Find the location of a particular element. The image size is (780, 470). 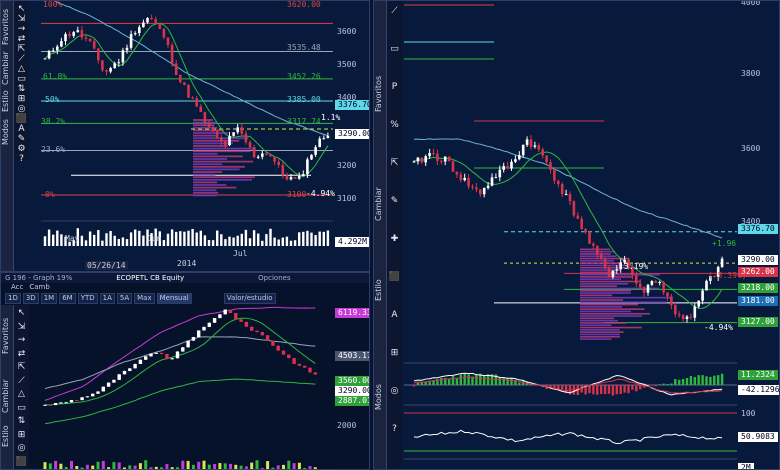

x-label-year: 2014 is located at coordinates (187, 263).